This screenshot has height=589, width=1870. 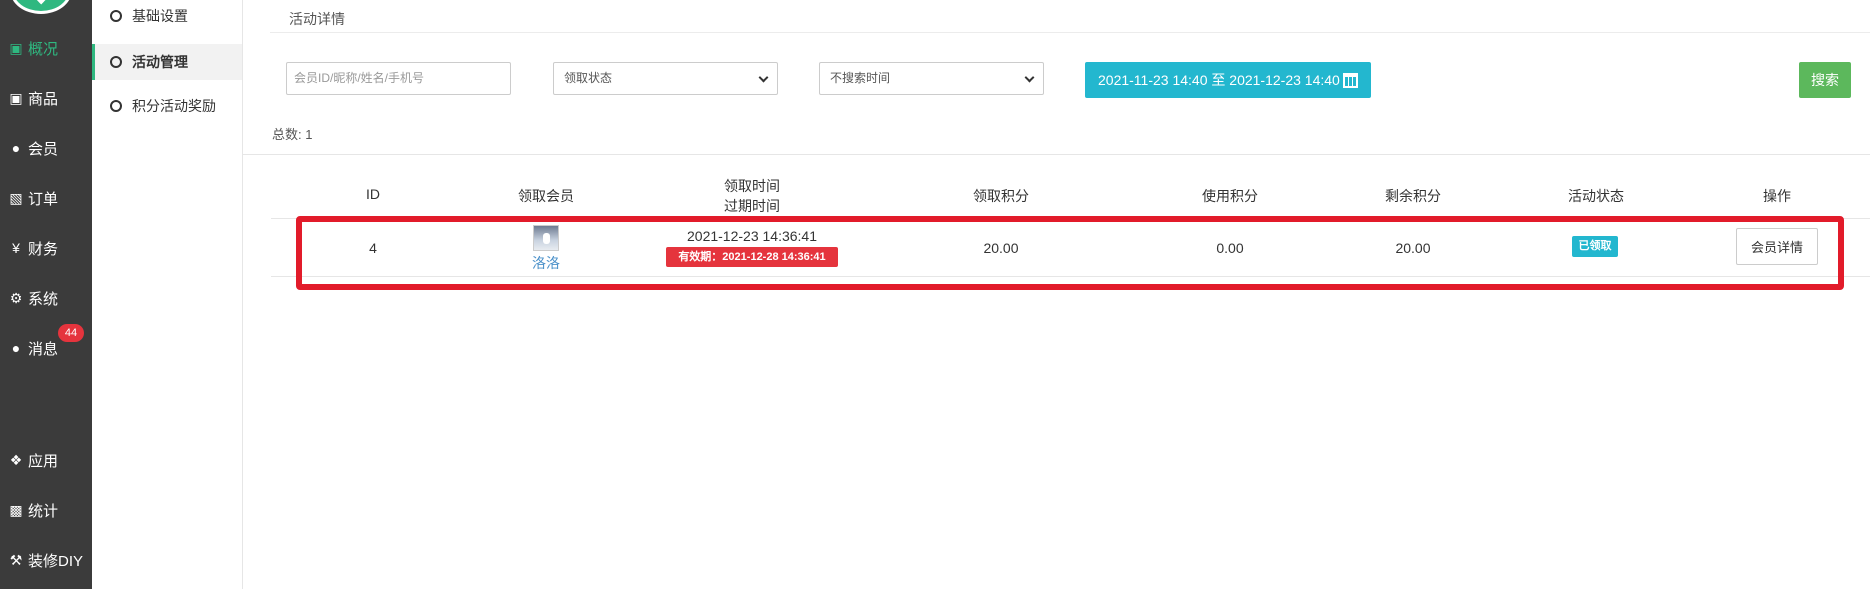 I want to click on sidebar-item-overview: ▣ 概况, so click(x=46, y=48).